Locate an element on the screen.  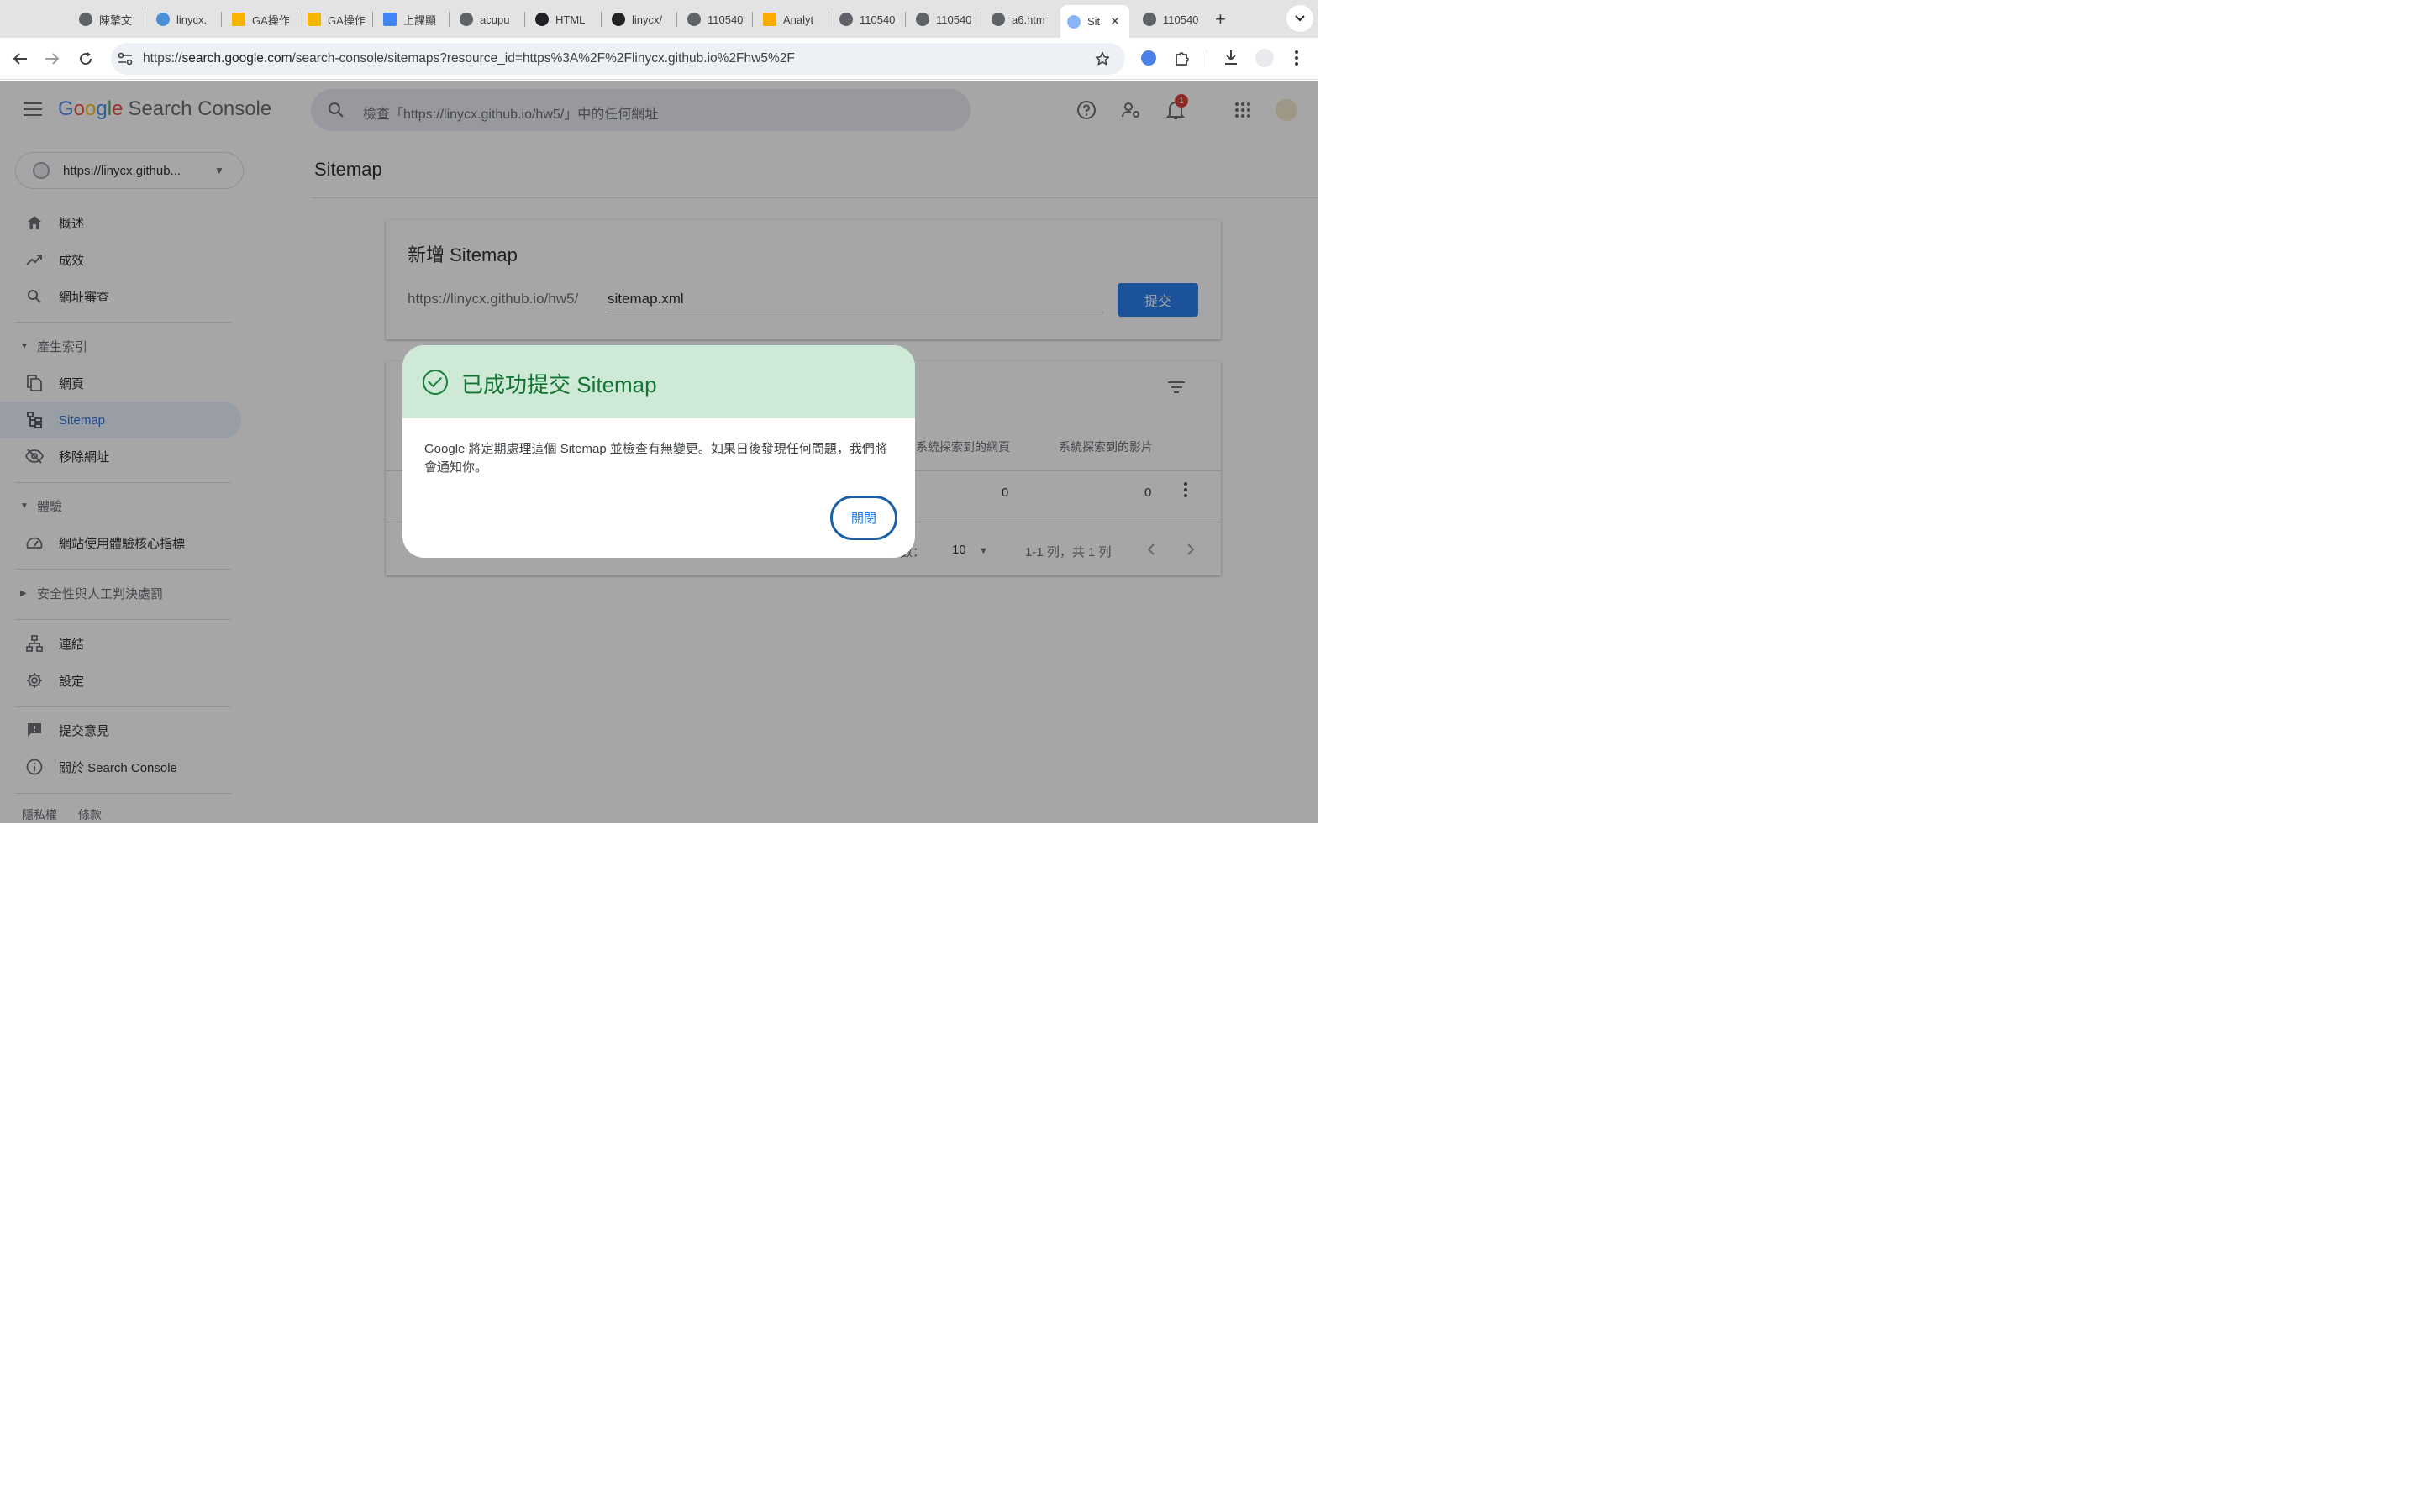
chevron-down-icon is located at coordinates (1300, 18).